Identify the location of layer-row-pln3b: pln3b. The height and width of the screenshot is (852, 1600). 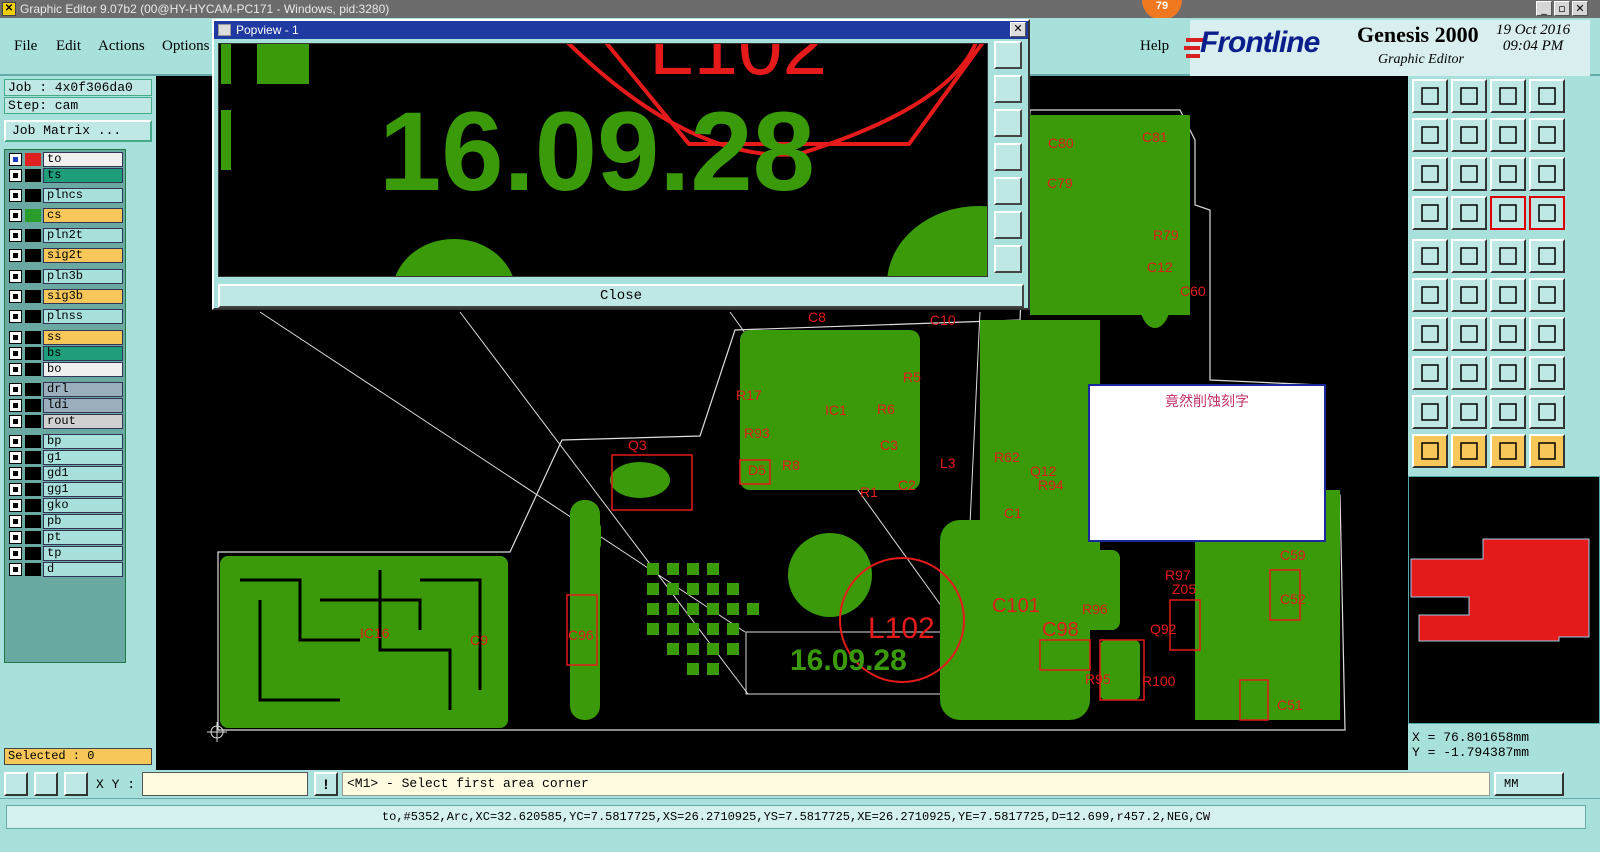
(65, 276).